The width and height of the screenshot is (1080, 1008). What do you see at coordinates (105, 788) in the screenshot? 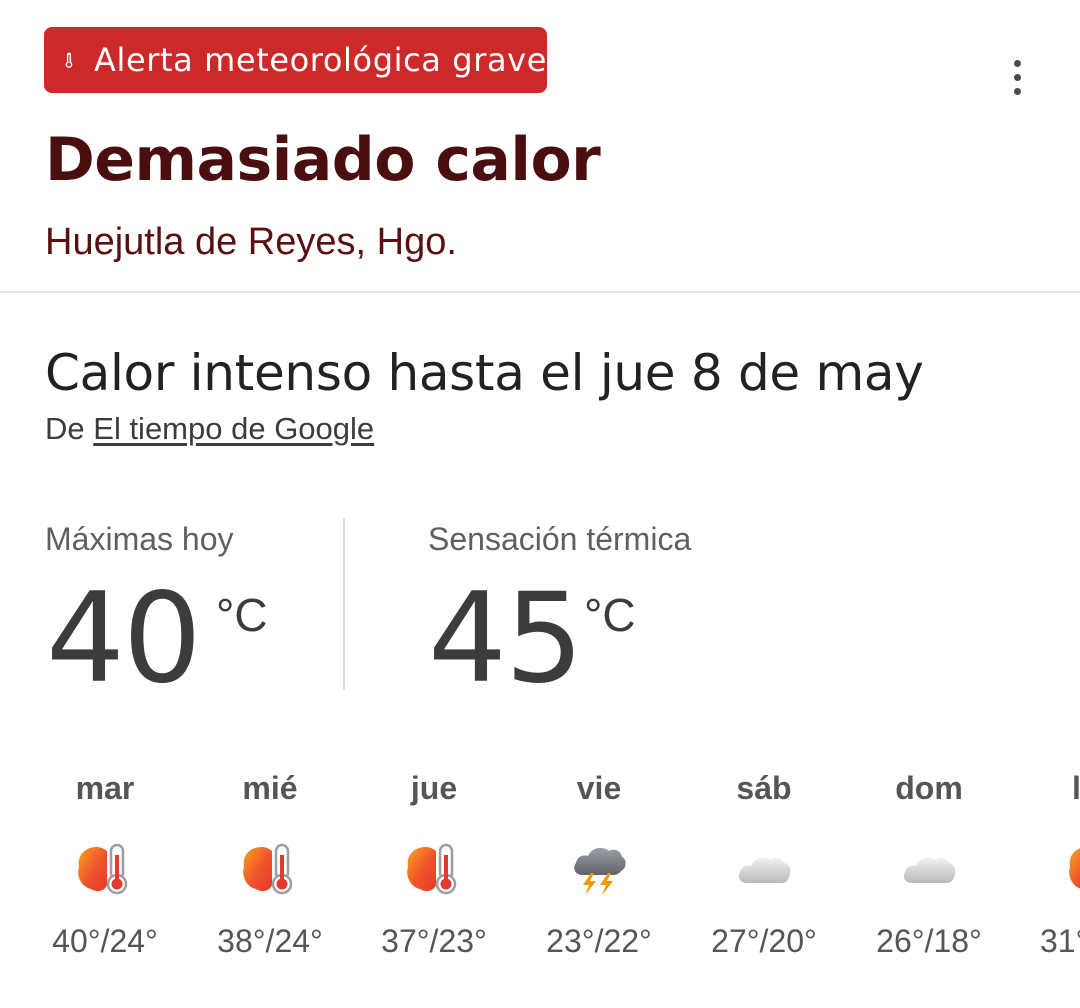
I see `forecast-day-name: mar` at bounding box center [105, 788].